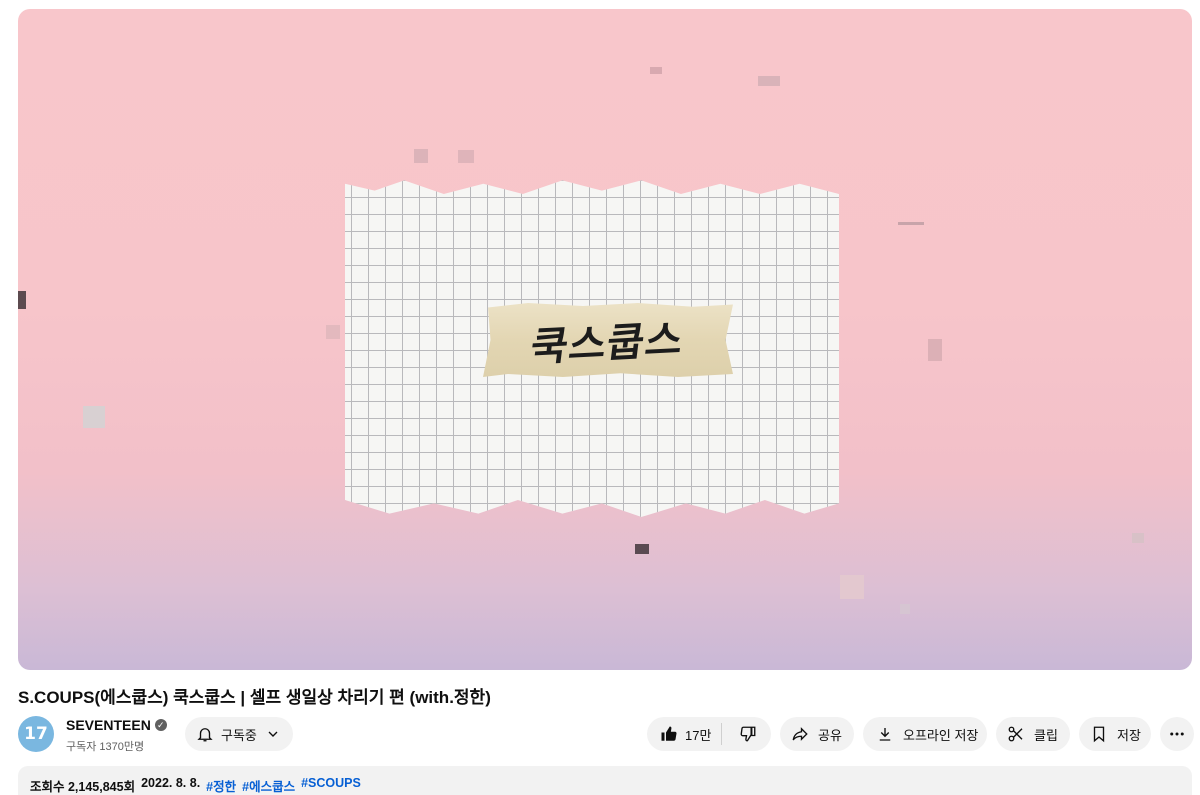  What do you see at coordinates (830, 735) in the screenshot?
I see `share-label: 공유` at bounding box center [830, 735].